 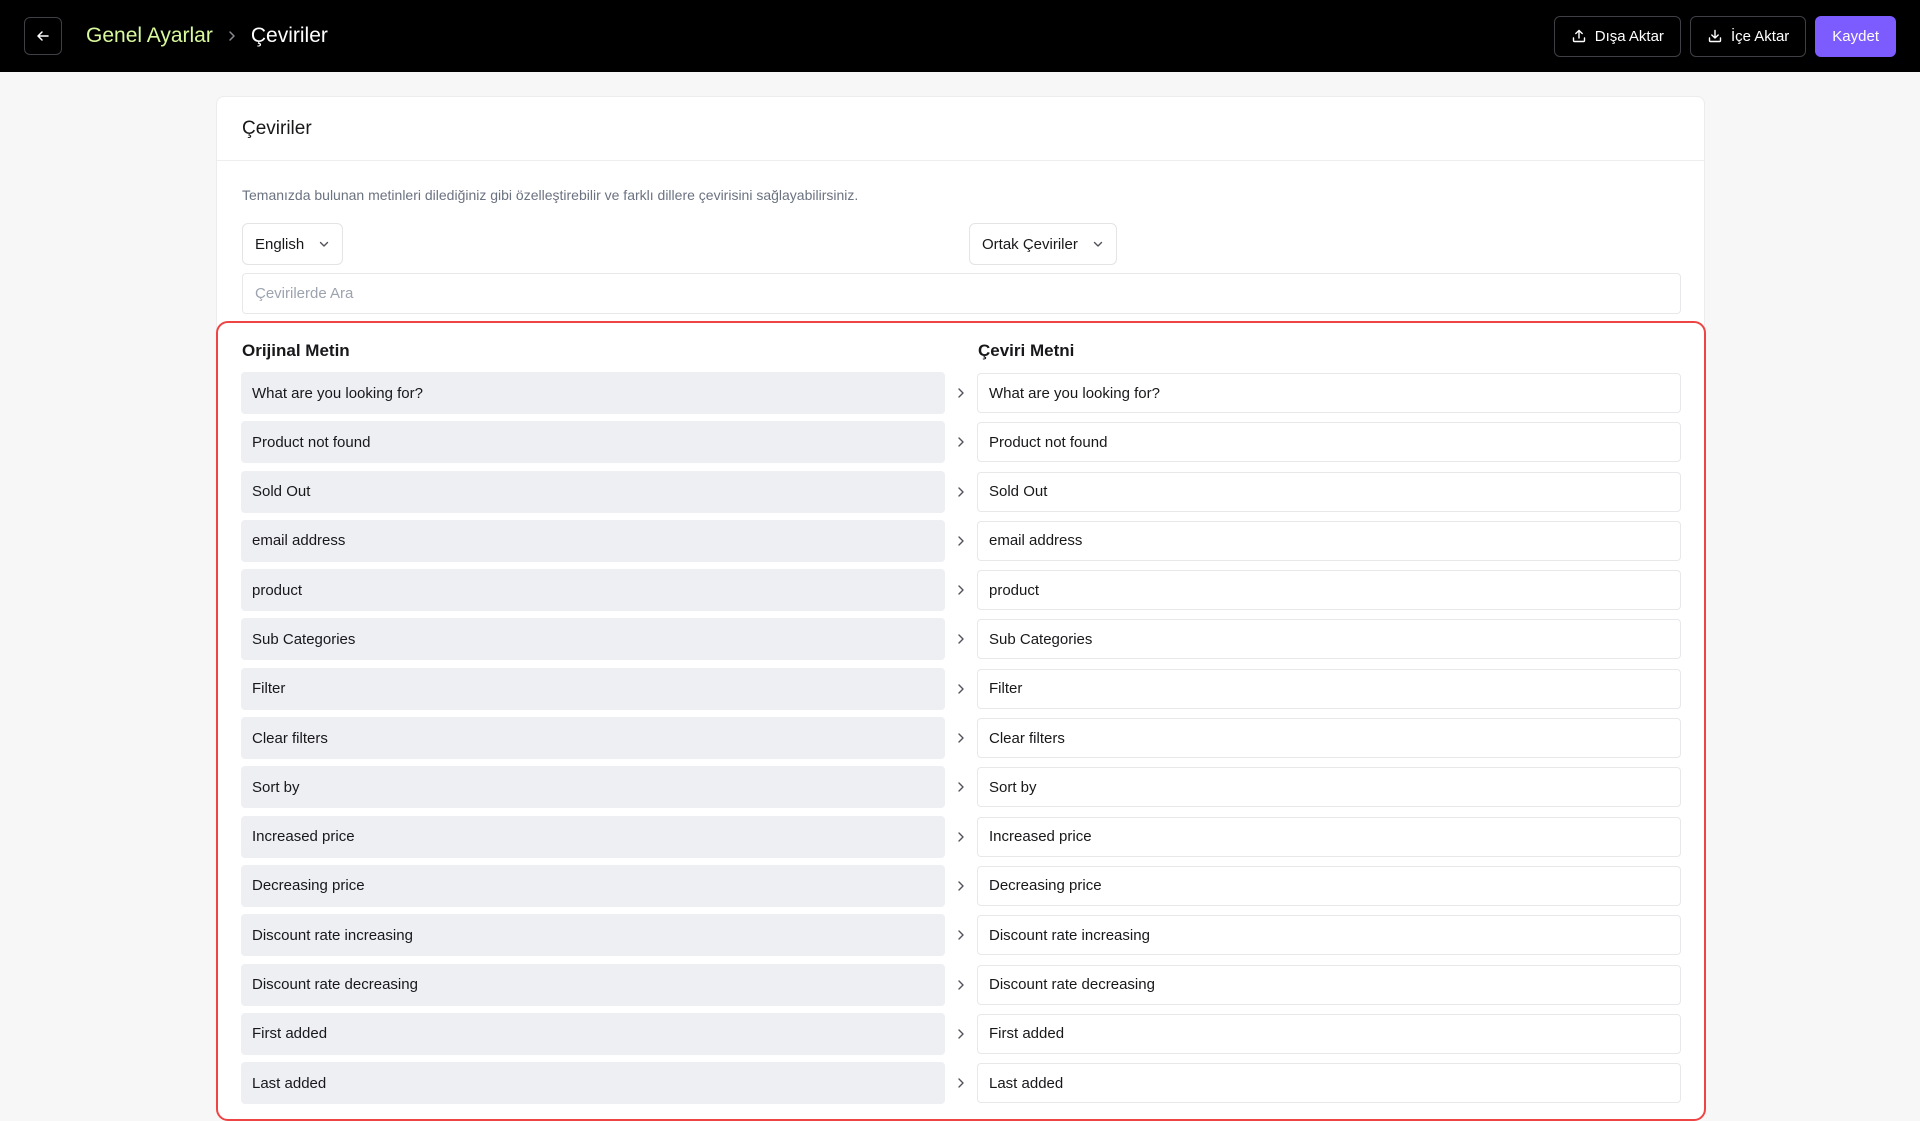 I want to click on import-label: İçe Aktar, so click(x=1760, y=36).